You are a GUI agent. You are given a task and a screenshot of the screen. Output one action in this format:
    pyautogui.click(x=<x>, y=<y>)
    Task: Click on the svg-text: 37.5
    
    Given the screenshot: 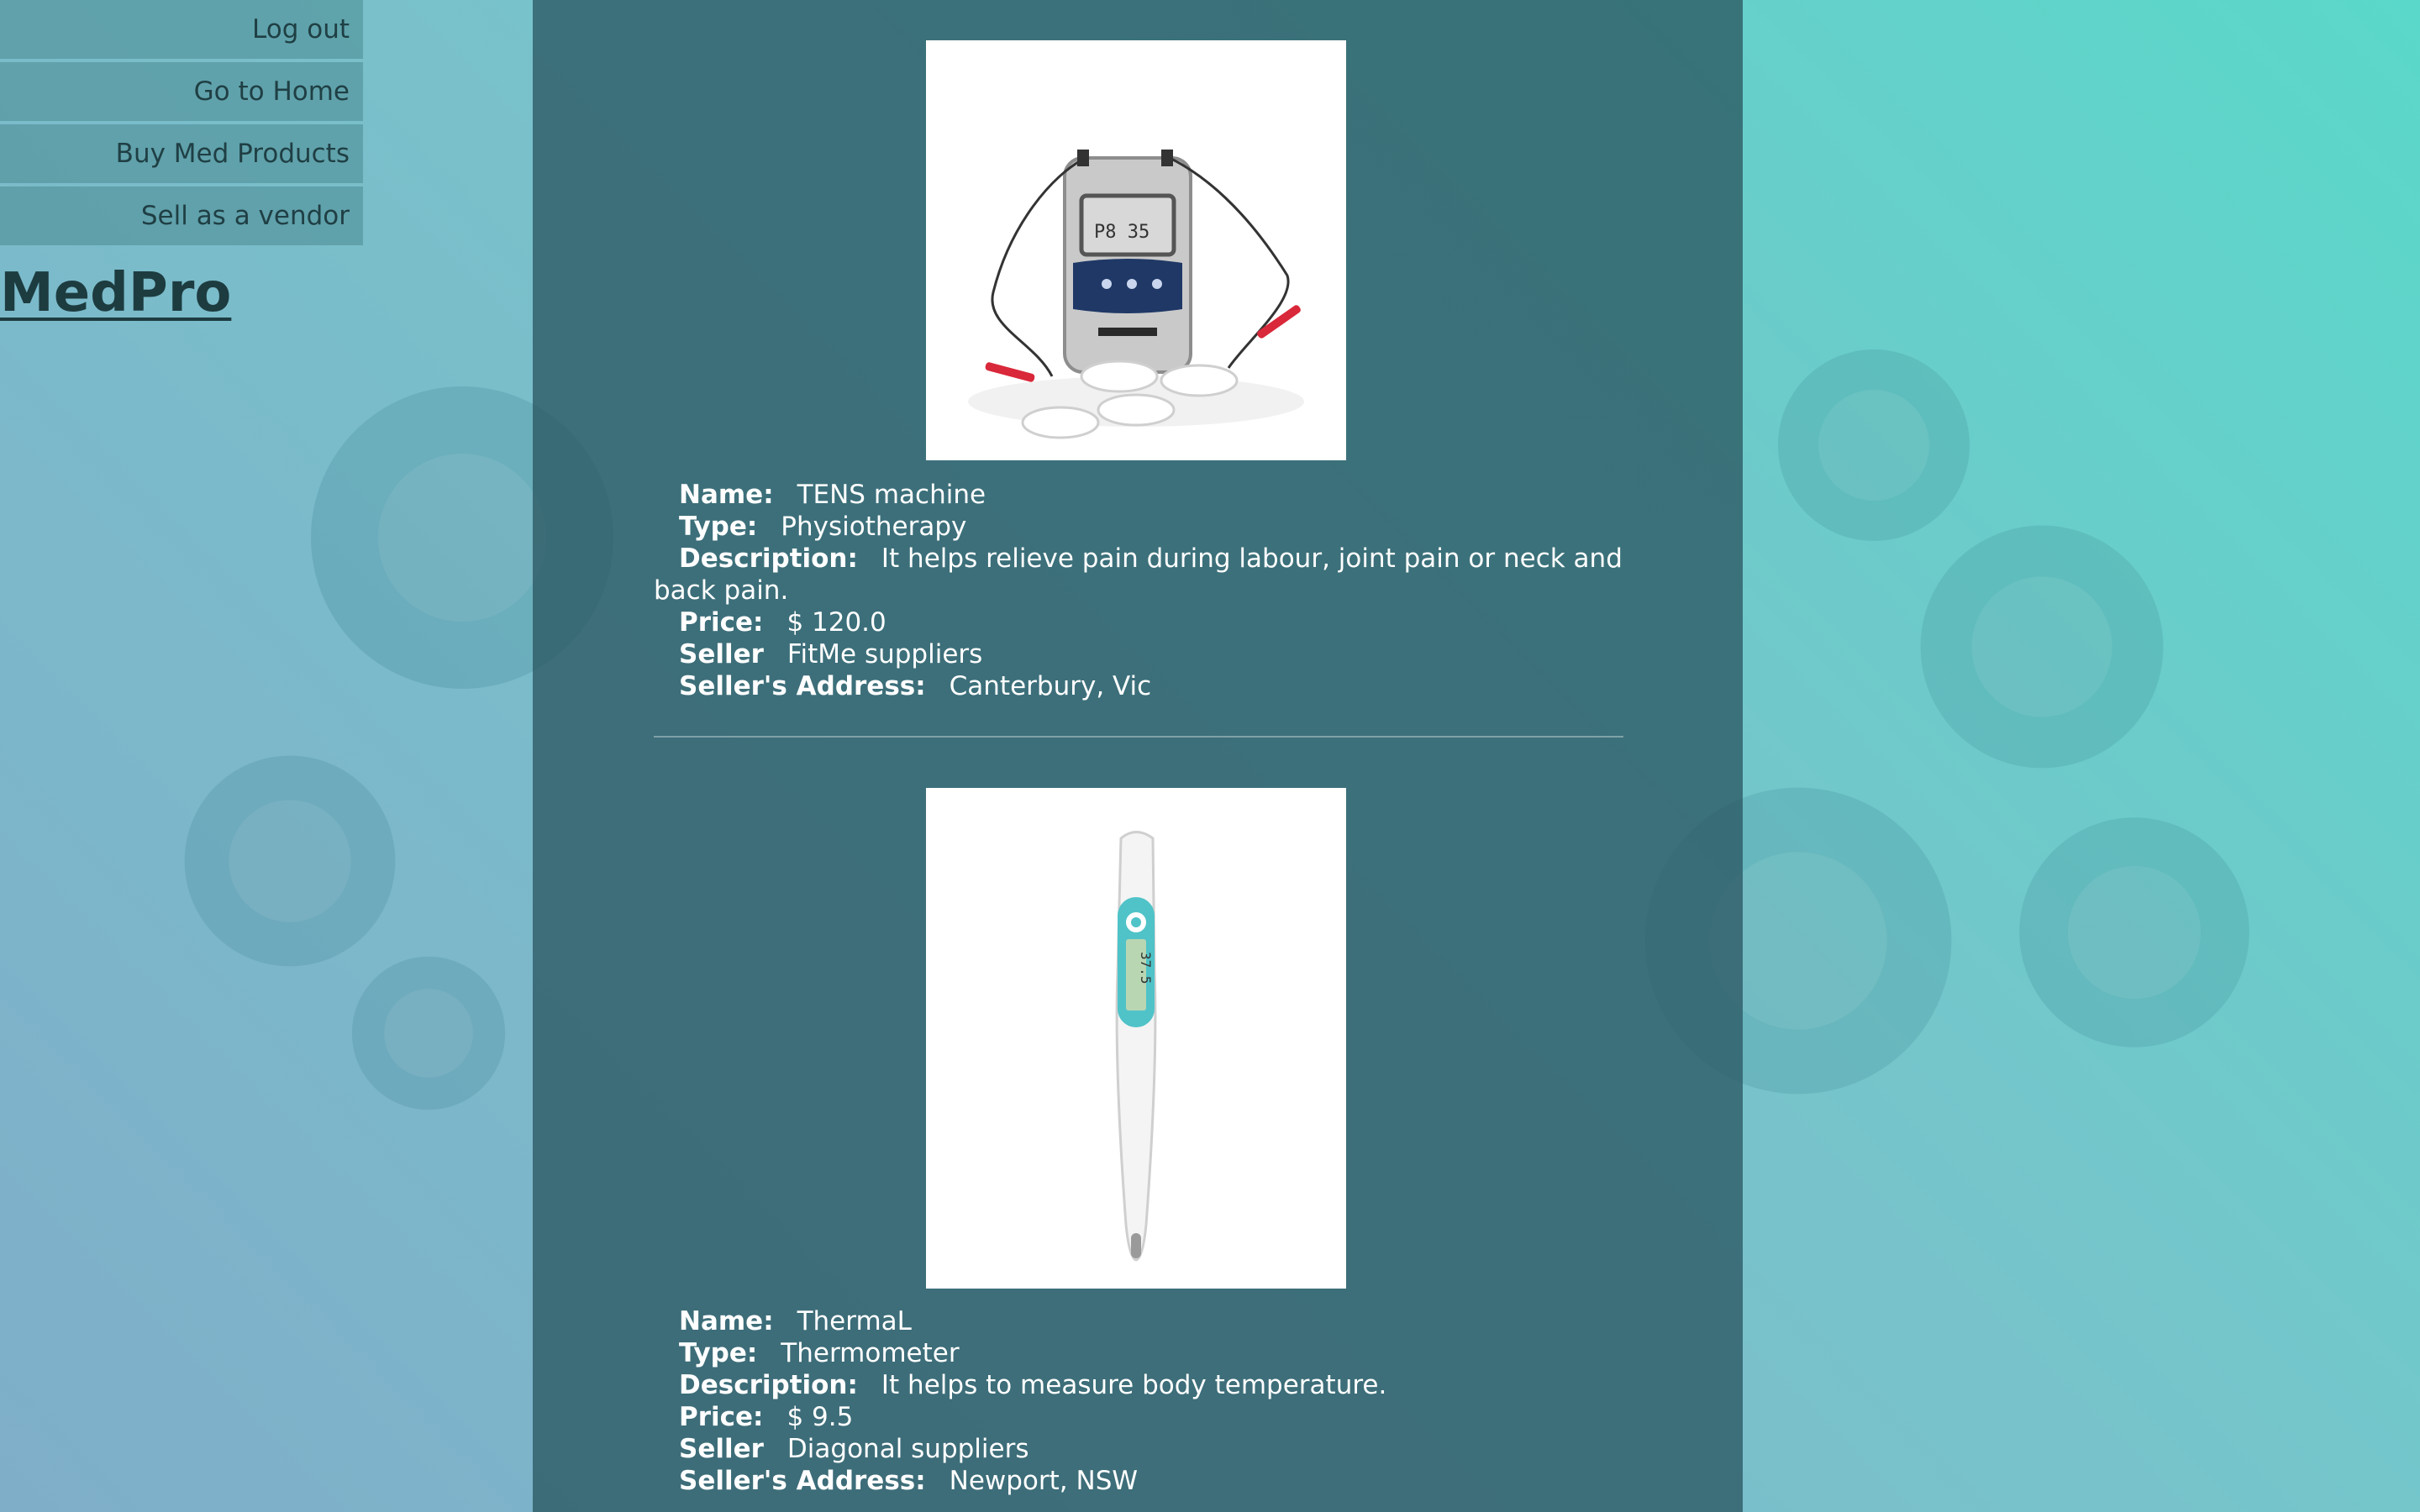 What is the action you would take?
    pyautogui.click(x=1146, y=968)
    